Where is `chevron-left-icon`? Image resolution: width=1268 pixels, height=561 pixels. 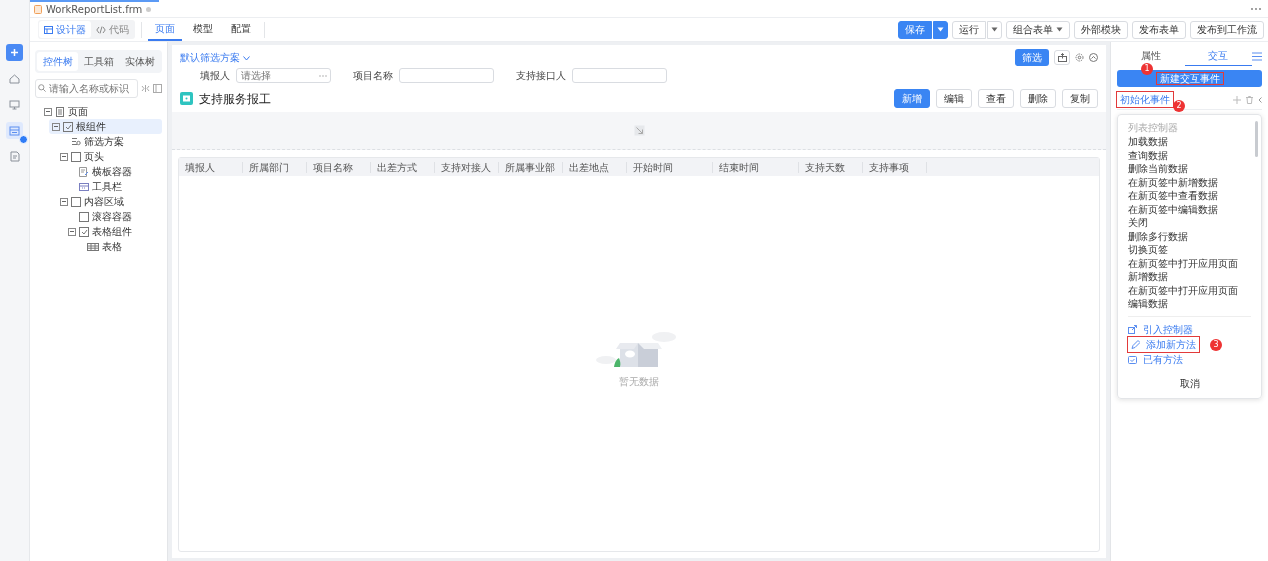 chevron-left-icon is located at coordinates (1260, 99).